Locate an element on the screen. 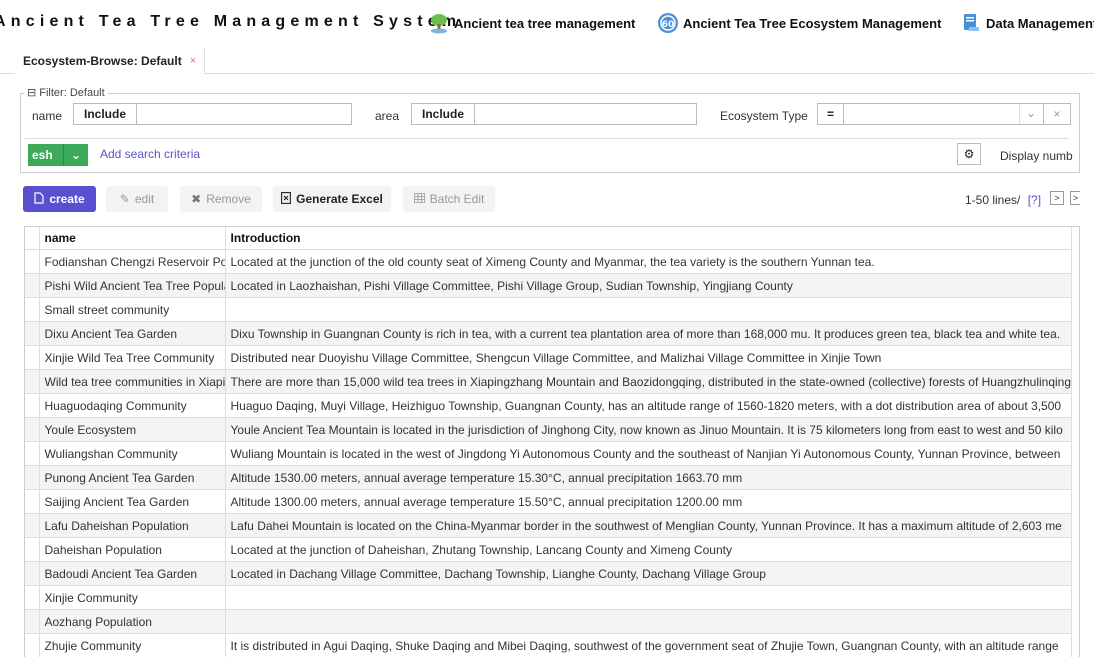 This screenshot has width=1094, height=657. ecosystem-type-select: = ⌄ × is located at coordinates (944, 114).